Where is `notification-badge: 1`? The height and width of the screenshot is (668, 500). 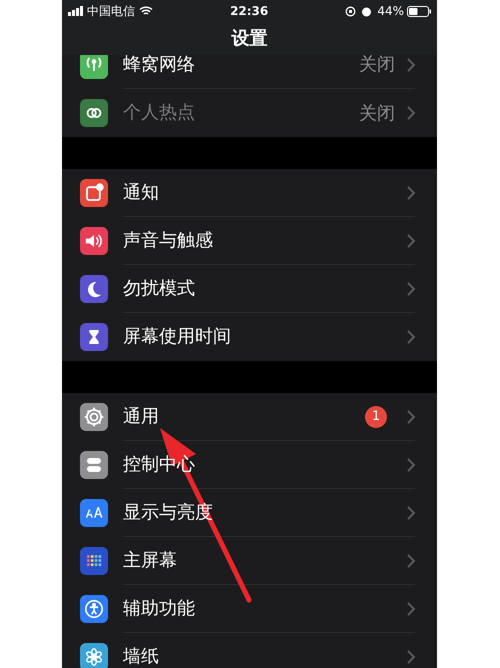 notification-badge: 1 is located at coordinates (376, 417).